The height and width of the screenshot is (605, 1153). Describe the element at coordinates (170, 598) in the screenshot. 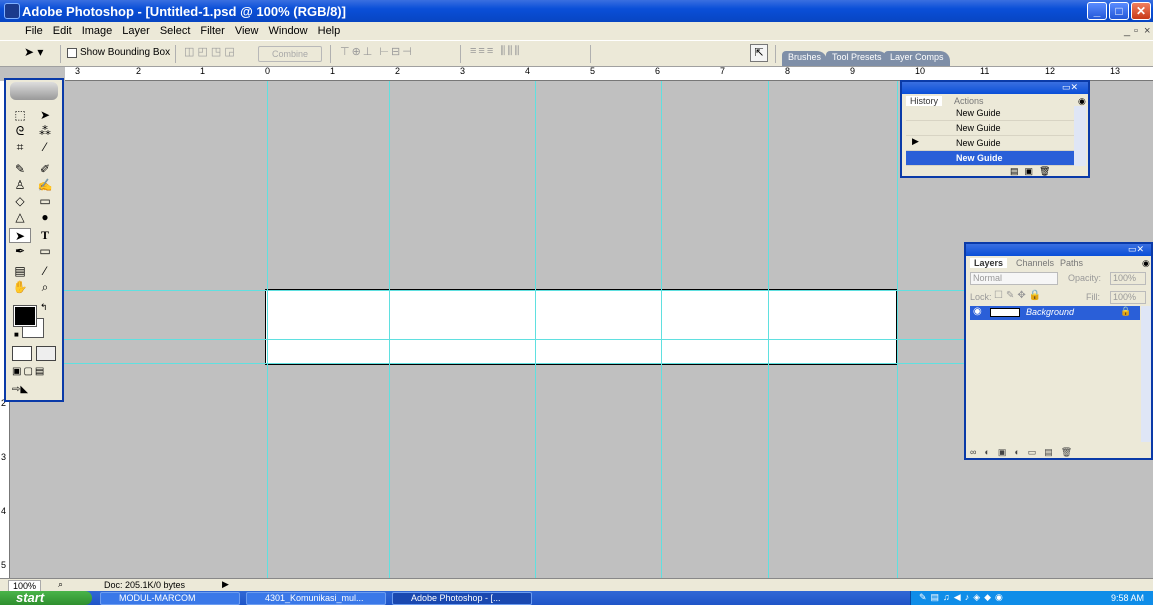

I see `task-button-folder: MODUL-MARCOM` at that location.